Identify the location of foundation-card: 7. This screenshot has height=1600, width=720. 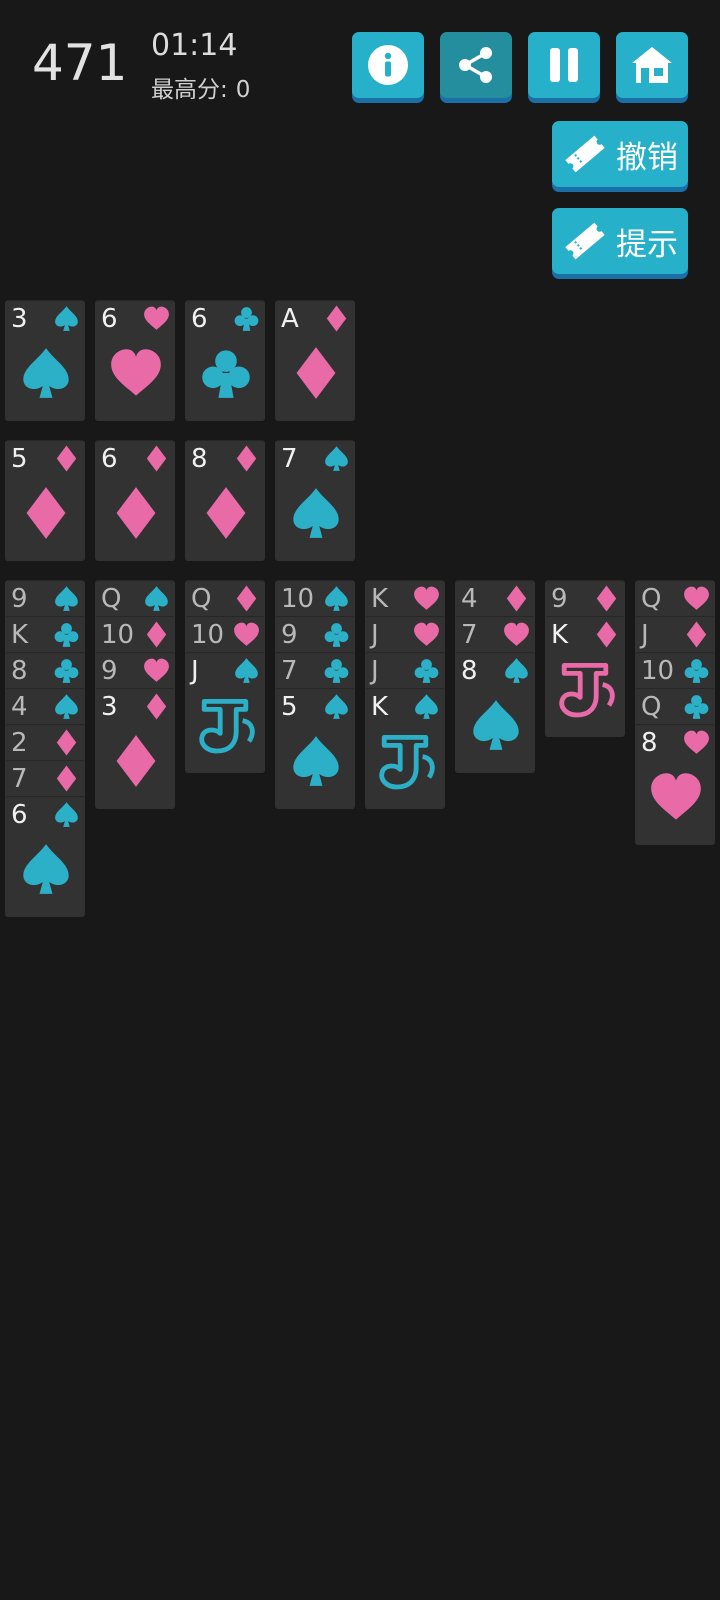
(315, 500).